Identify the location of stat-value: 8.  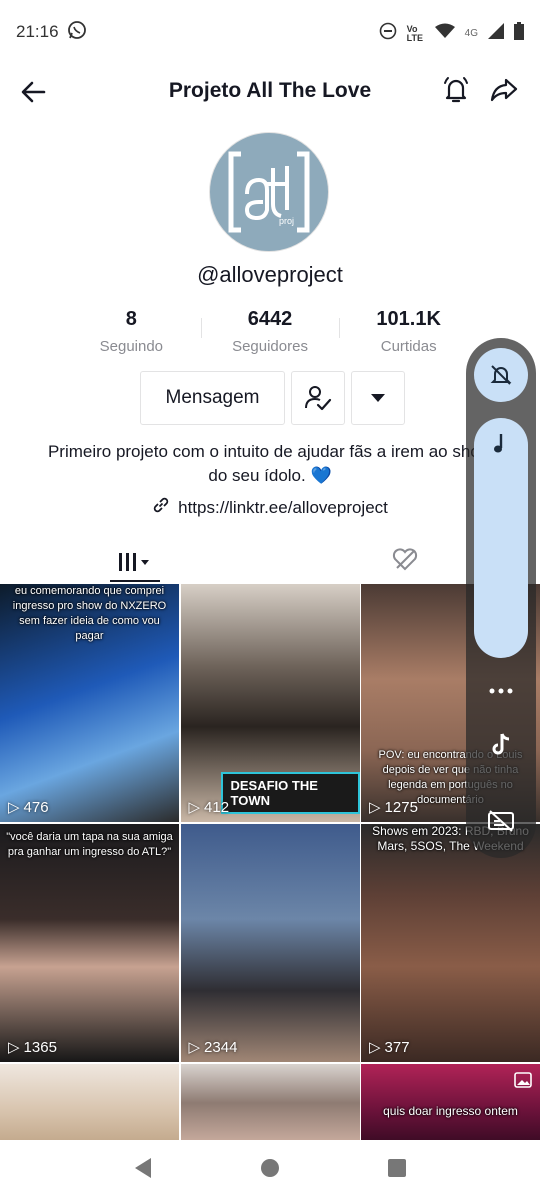
(131, 319).